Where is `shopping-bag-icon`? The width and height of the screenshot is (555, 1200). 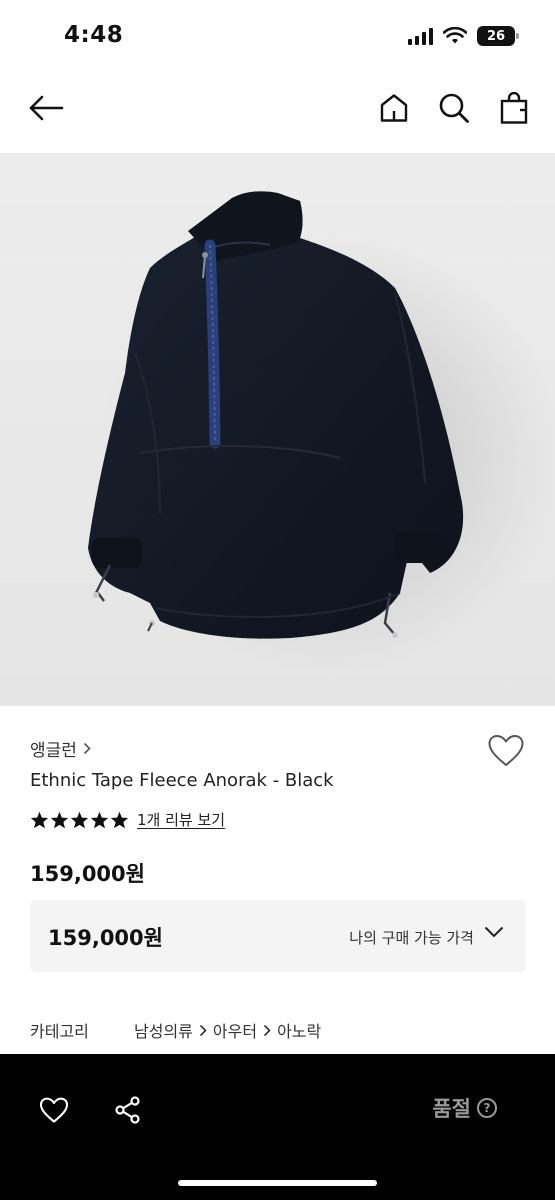 shopping-bag-icon is located at coordinates (514, 108).